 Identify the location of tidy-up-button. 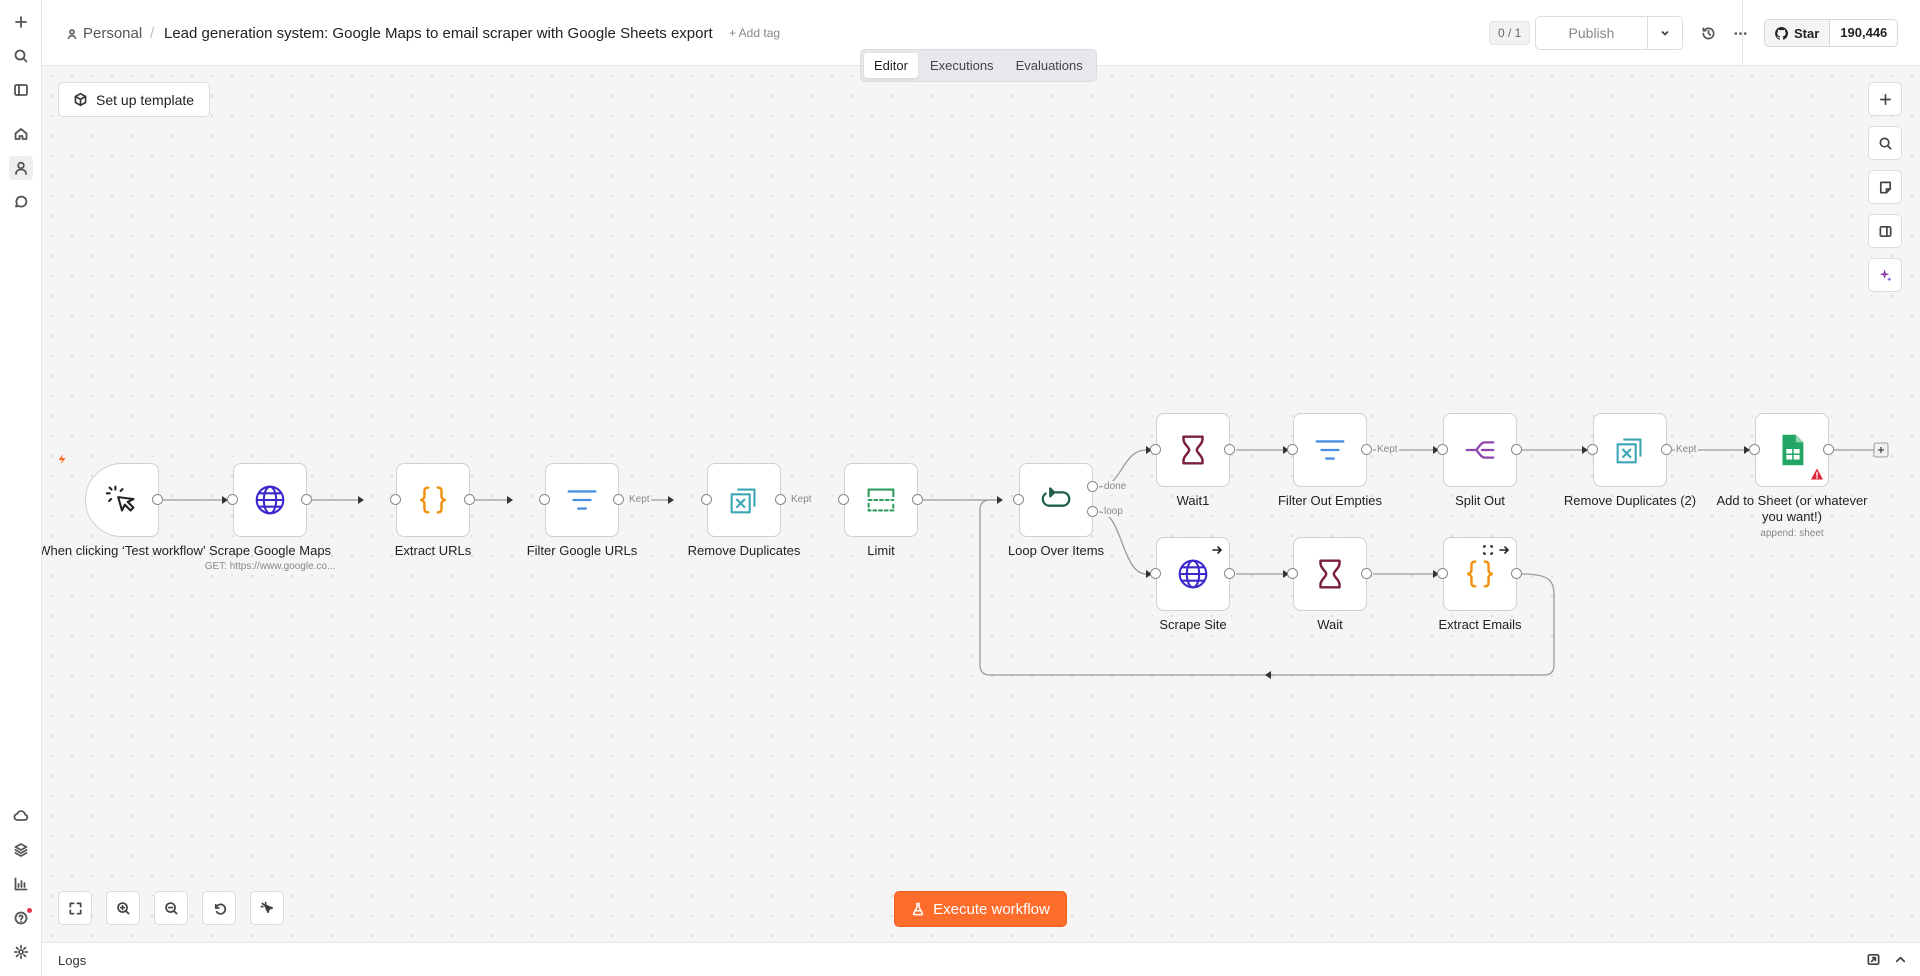
(267, 908).